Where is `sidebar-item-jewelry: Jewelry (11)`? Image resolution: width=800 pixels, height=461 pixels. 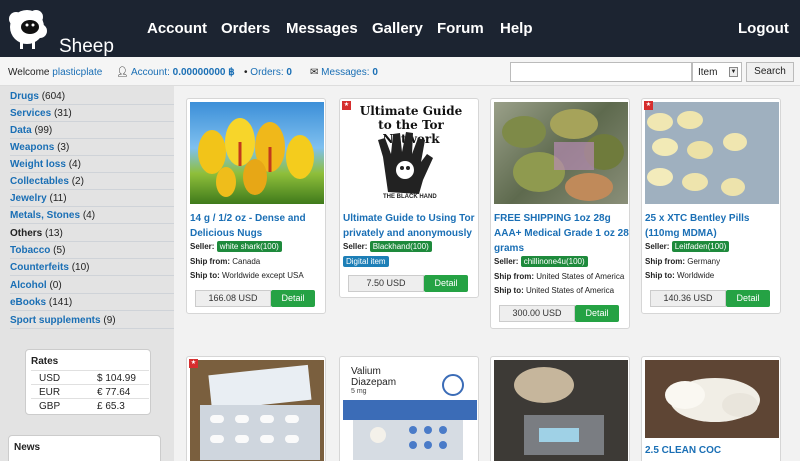 sidebar-item-jewelry: Jewelry (11) is located at coordinates (92, 198).